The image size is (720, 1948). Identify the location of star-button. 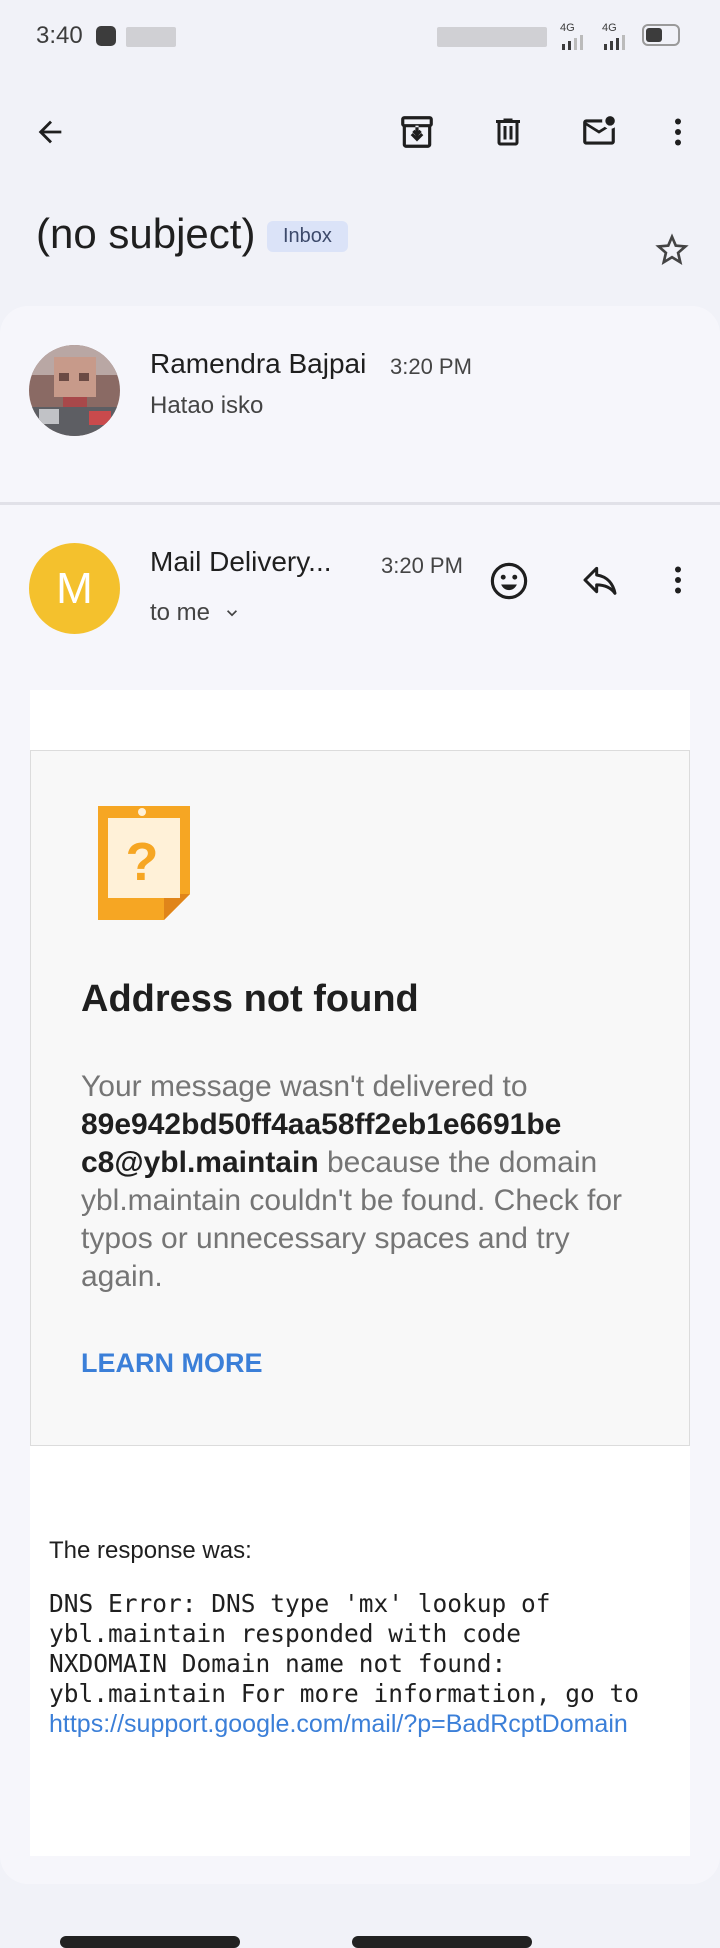
(674, 252).